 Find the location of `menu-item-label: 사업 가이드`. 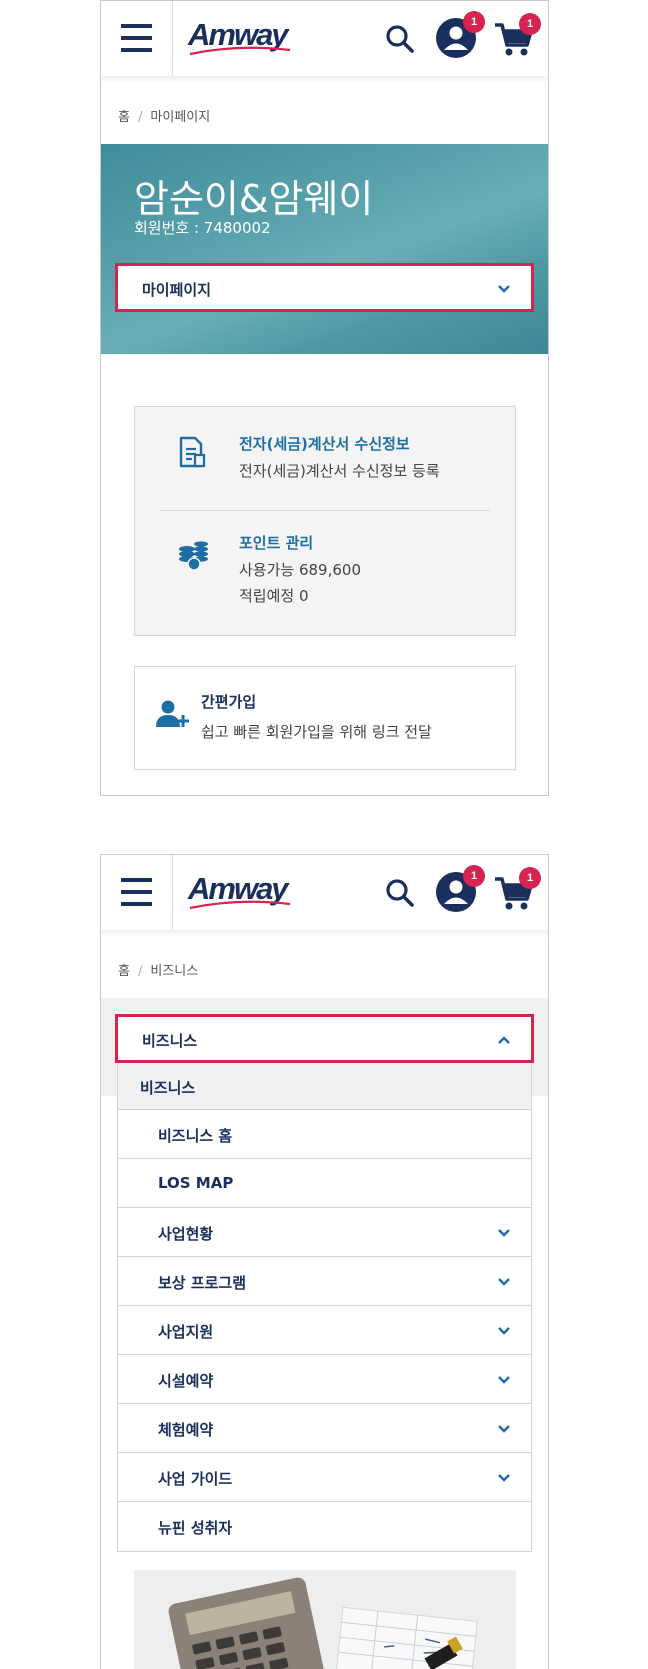

menu-item-label: 사업 가이드 is located at coordinates (195, 1479).